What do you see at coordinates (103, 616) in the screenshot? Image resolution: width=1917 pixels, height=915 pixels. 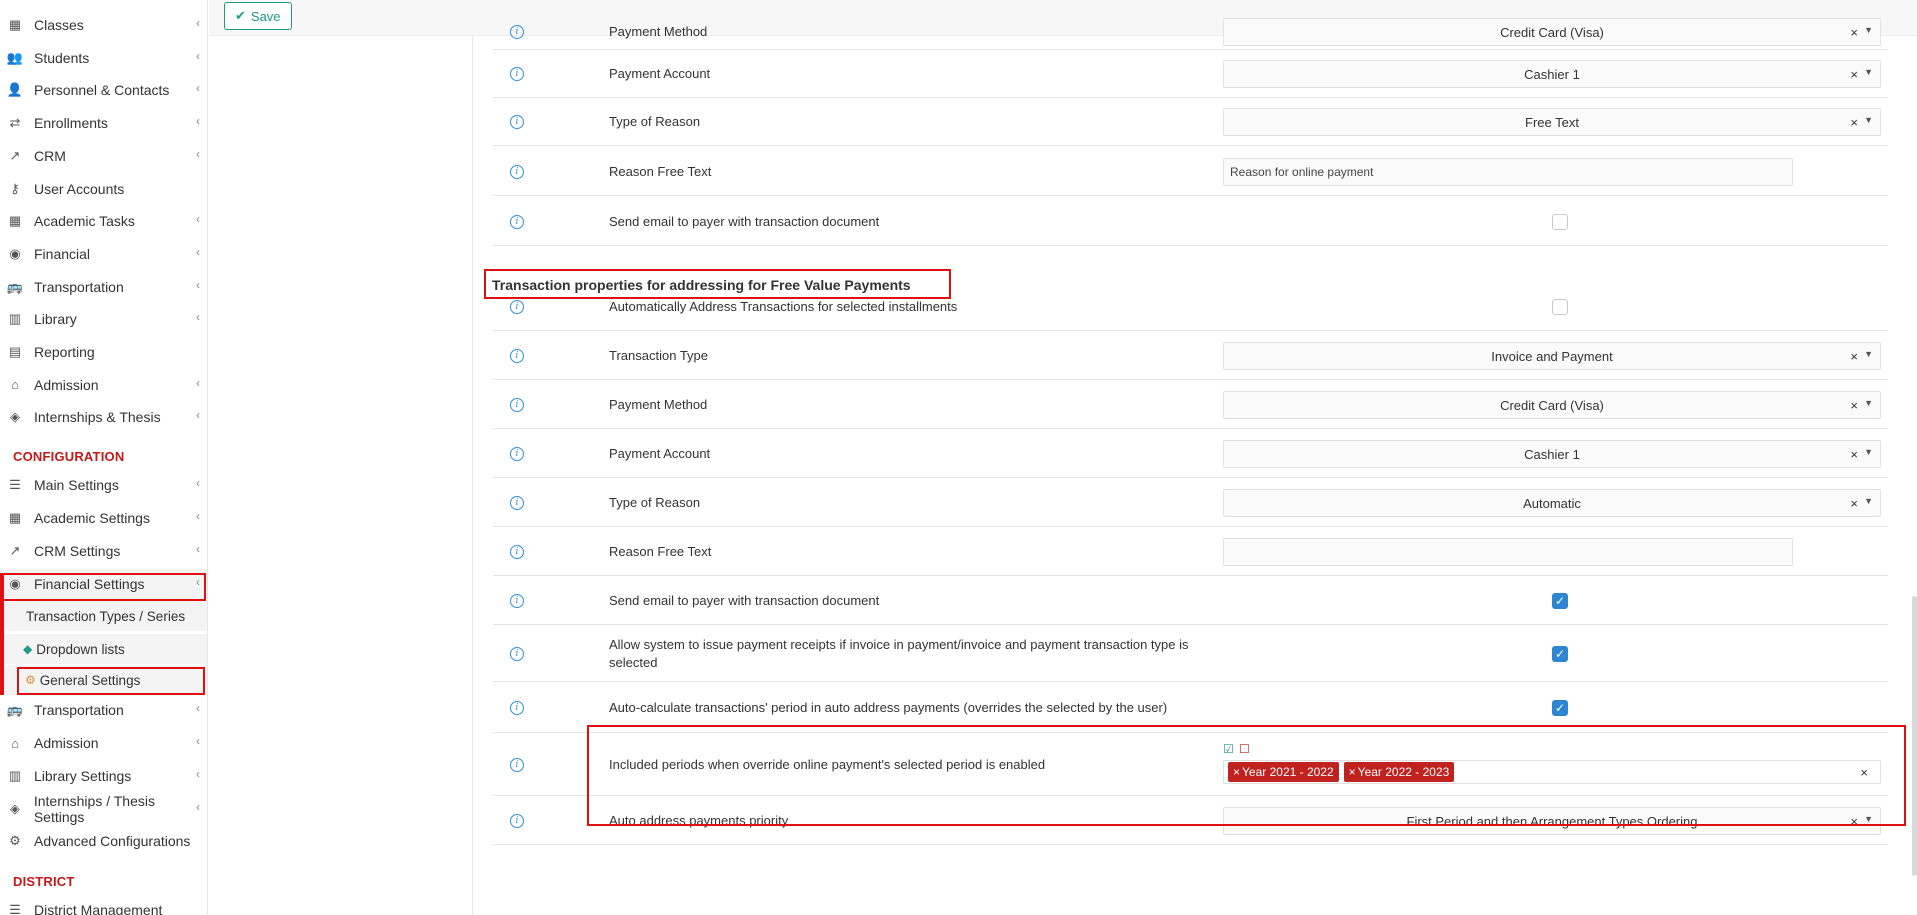 I see `sidebar-subitem-transaction-types-series: Transaction Types / Series` at bounding box center [103, 616].